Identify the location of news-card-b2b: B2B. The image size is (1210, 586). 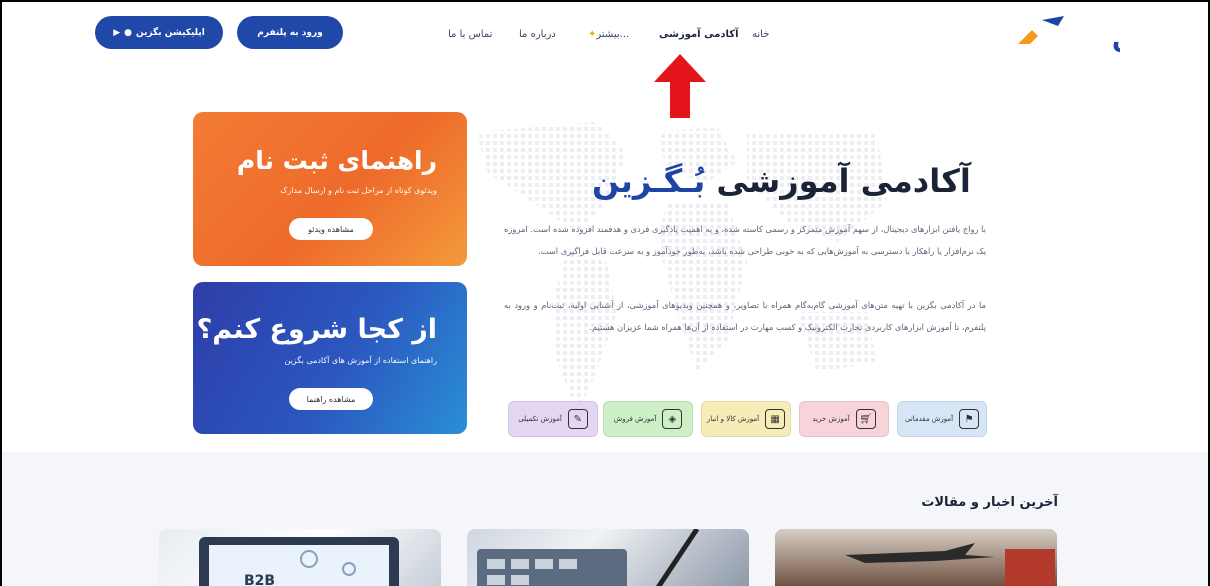
(300, 557).